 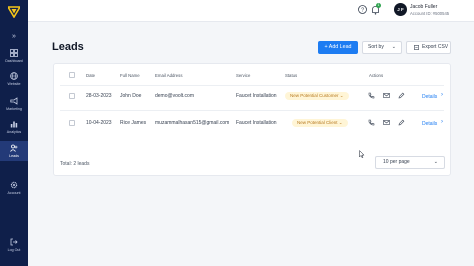 I want to click on column-header-email: Email Address, so click(x=168, y=75).